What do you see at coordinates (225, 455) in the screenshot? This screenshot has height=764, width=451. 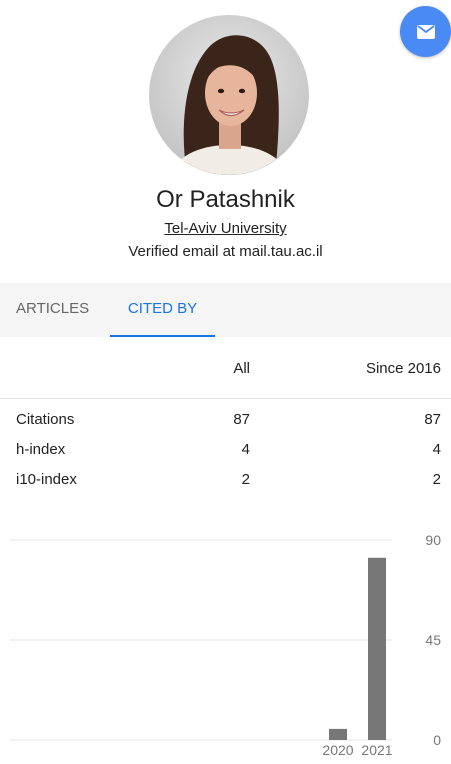 I see `stat-row-h-index: h-index 4 4` at bounding box center [225, 455].